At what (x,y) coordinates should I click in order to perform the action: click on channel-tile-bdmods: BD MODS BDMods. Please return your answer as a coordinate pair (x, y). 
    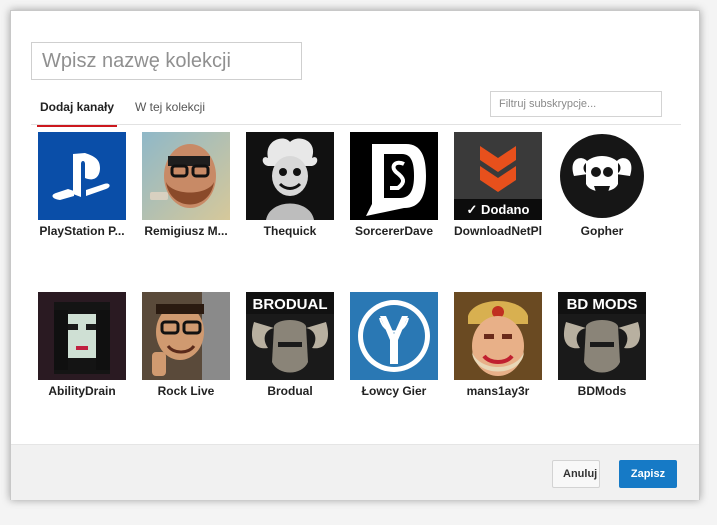
    Looking at the image, I should click on (602, 345).